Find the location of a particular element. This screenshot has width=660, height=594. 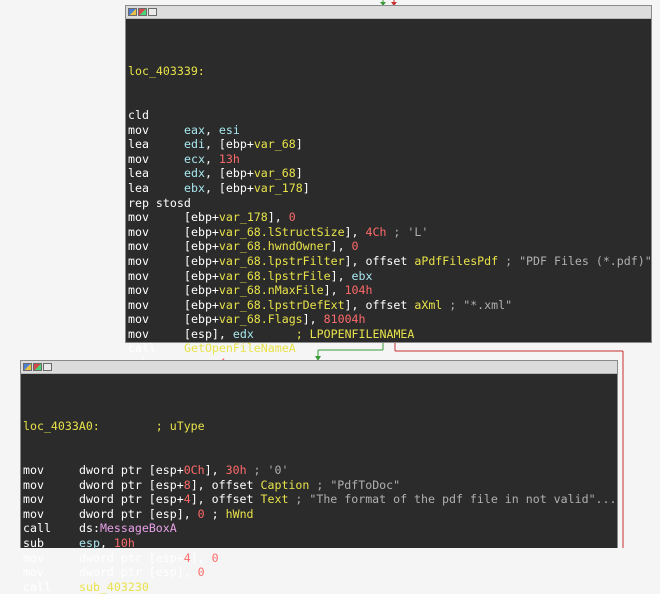

instruction-row: sub esp, 10h is located at coordinates (320, 543).